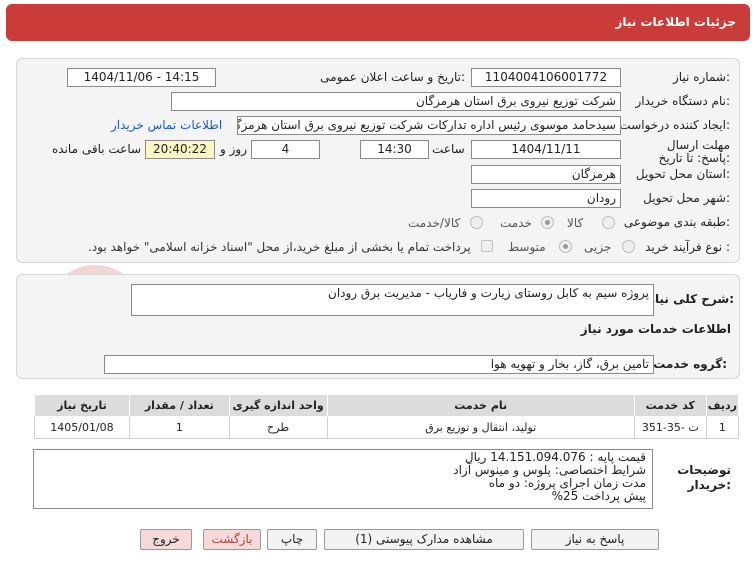 The width and height of the screenshot is (755, 566). What do you see at coordinates (480, 427) in the screenshot?
I see `cell-service-name: تولید، انتقال و توزیع برق` at bounding box center [480, 427].